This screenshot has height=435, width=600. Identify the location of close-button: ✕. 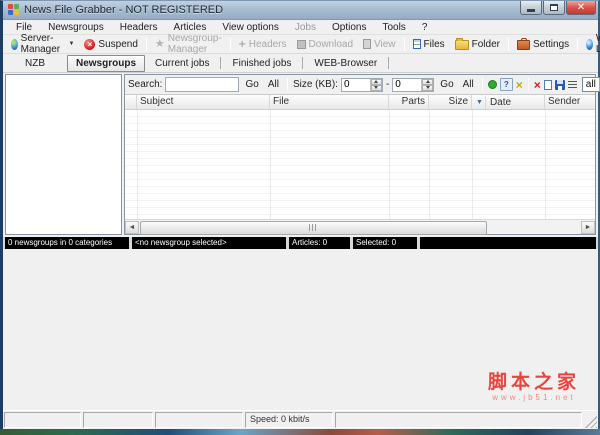
(581, 8).